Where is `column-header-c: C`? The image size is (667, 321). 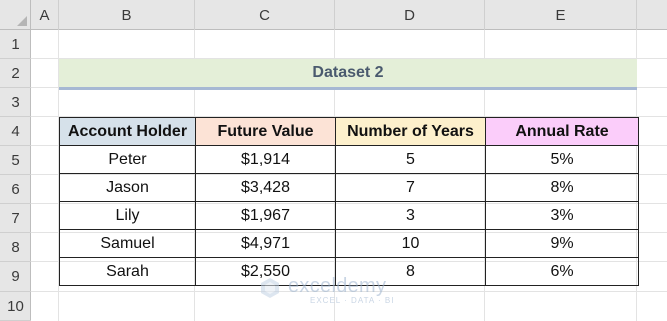 column-header-c: C is located at coordinates (265, 15).